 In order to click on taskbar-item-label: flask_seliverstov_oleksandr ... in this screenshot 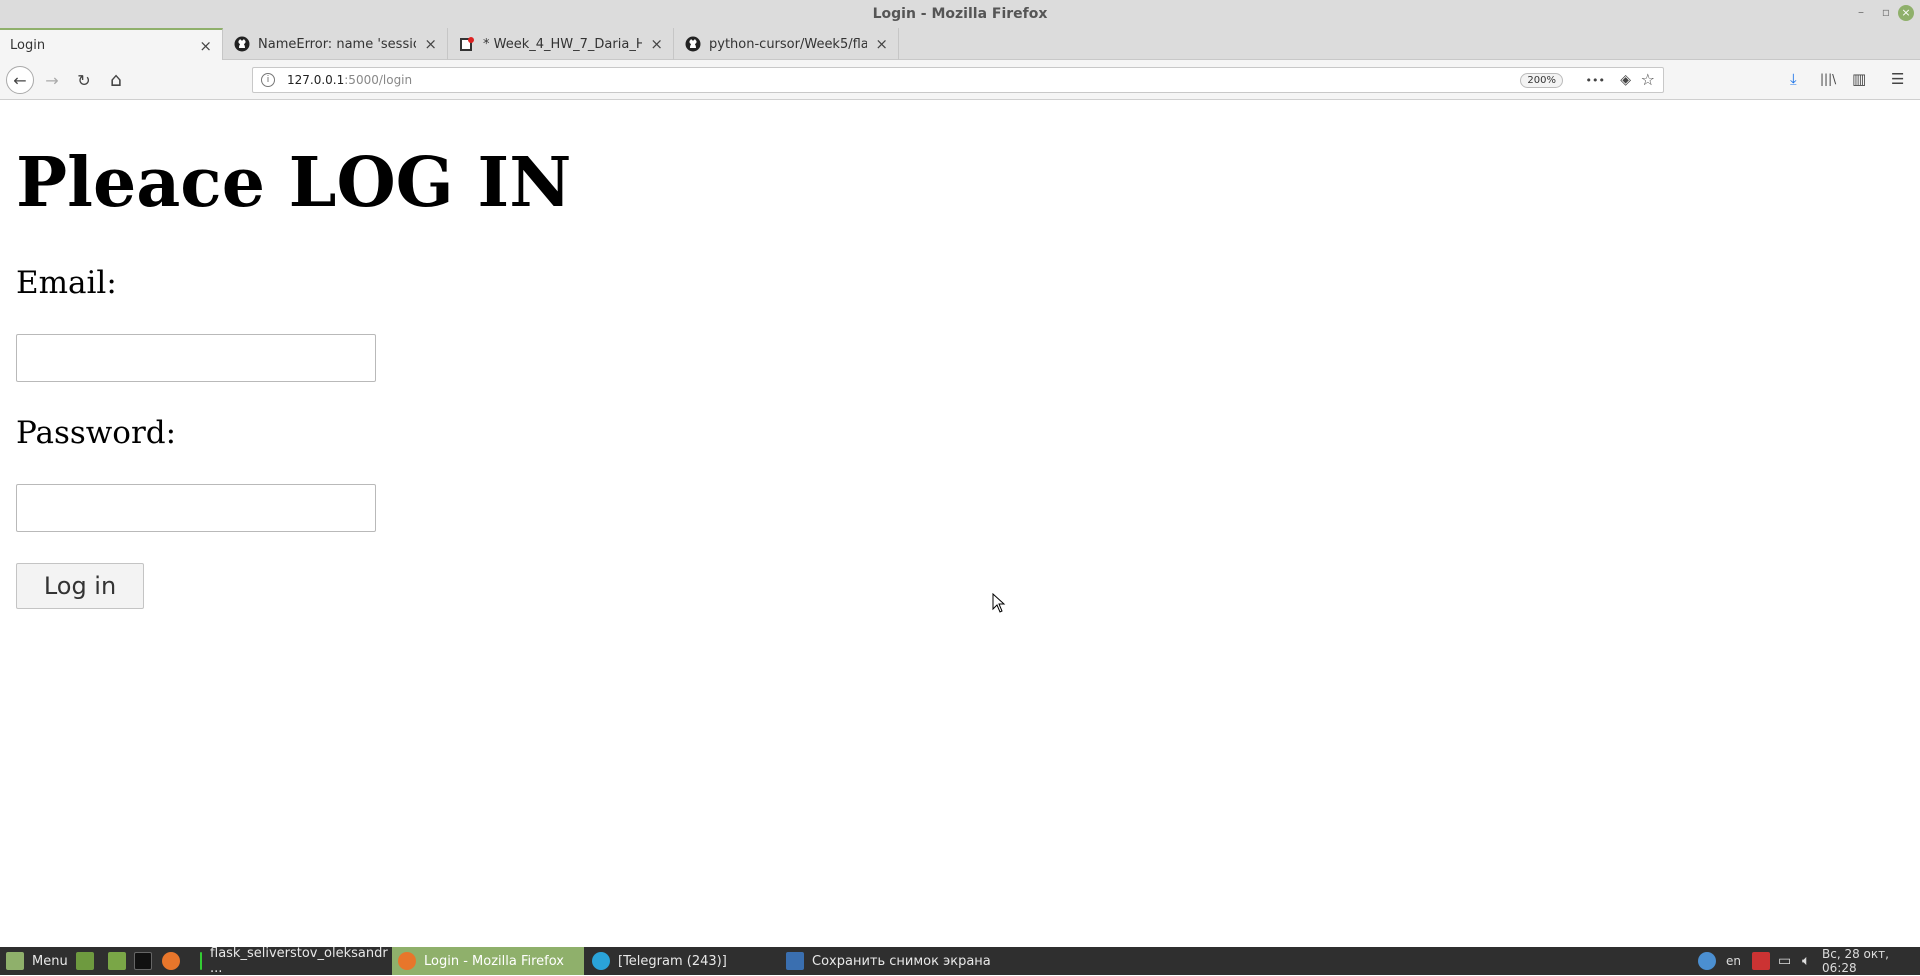, I will do `click(299, 961)`.